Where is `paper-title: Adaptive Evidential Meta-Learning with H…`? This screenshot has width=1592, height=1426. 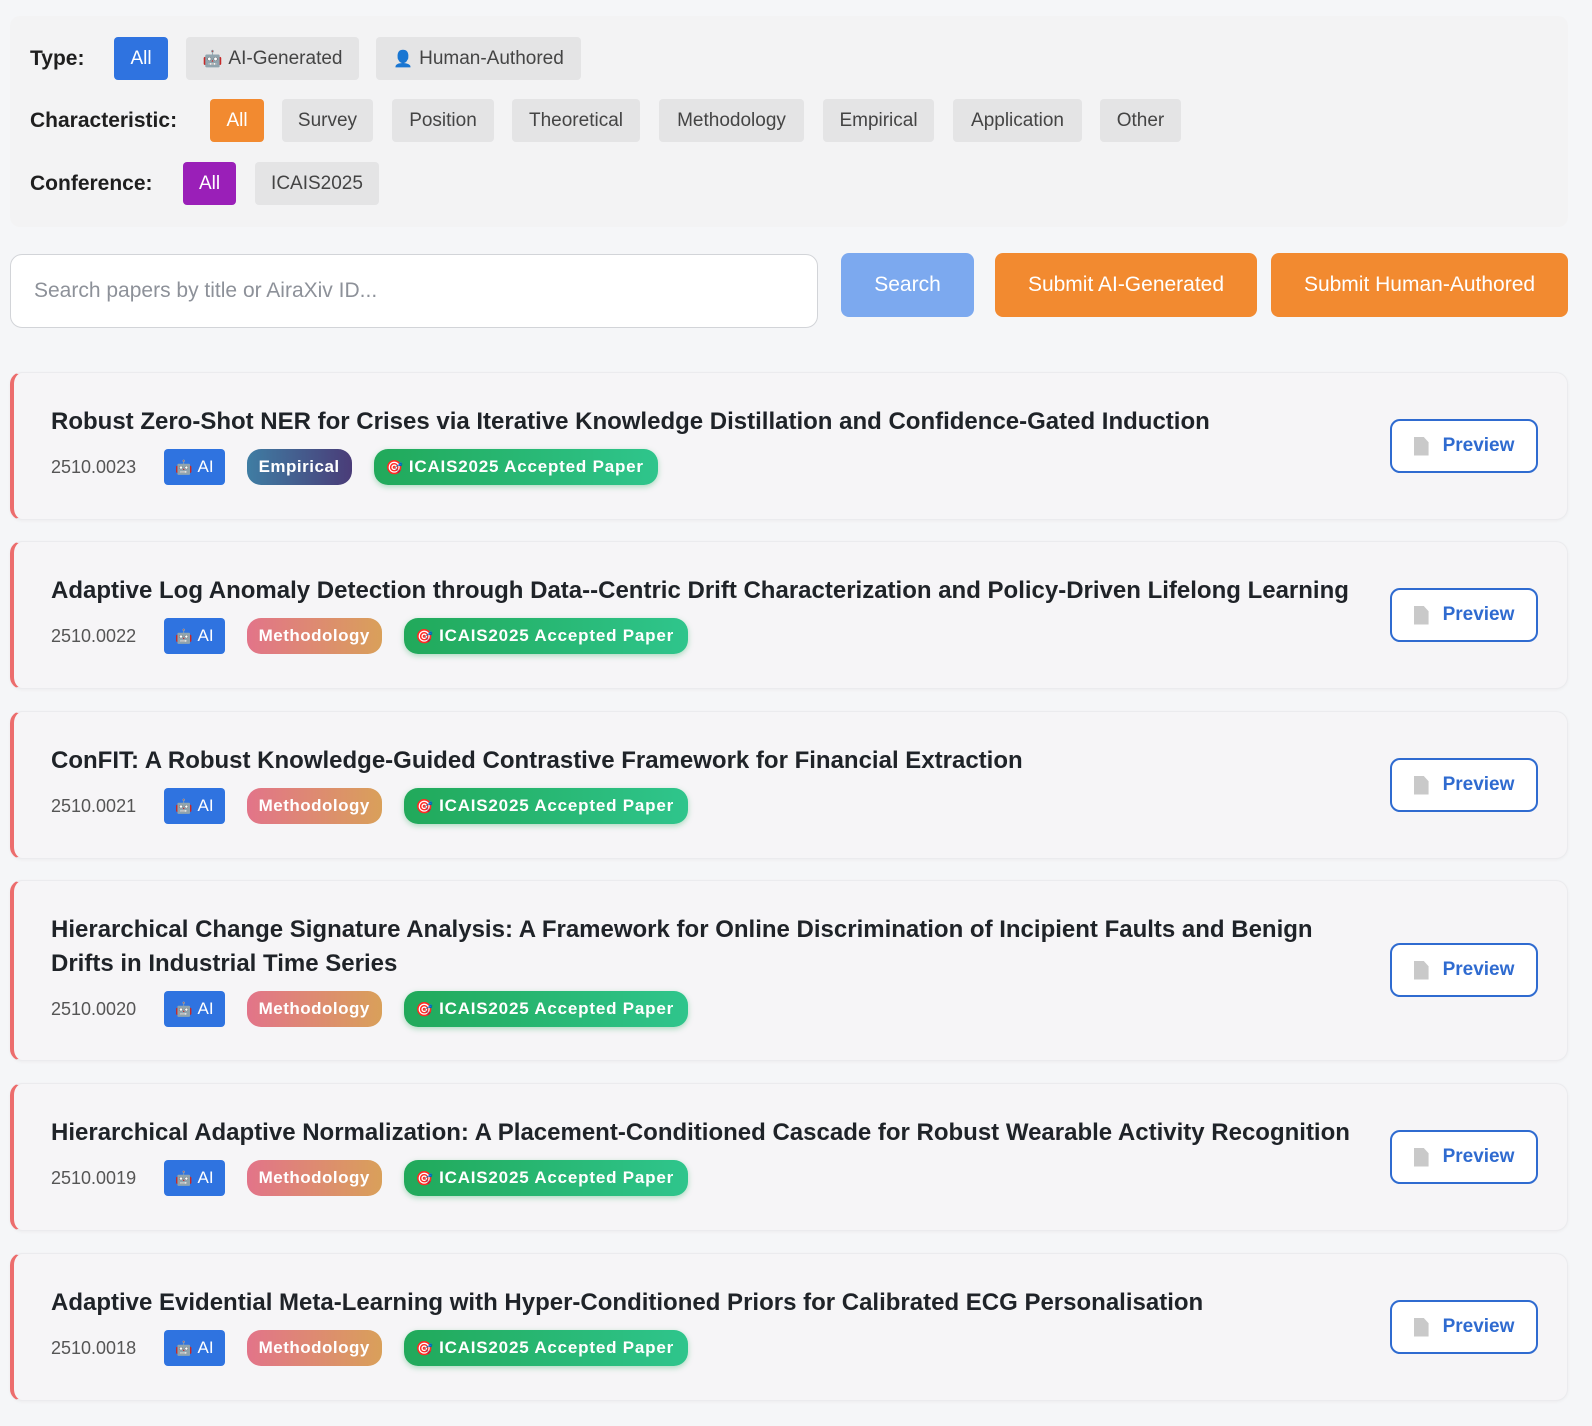
paper-title: Adaptive Evidential Meta-Learning with H… is located at coordinates (701, 1303).